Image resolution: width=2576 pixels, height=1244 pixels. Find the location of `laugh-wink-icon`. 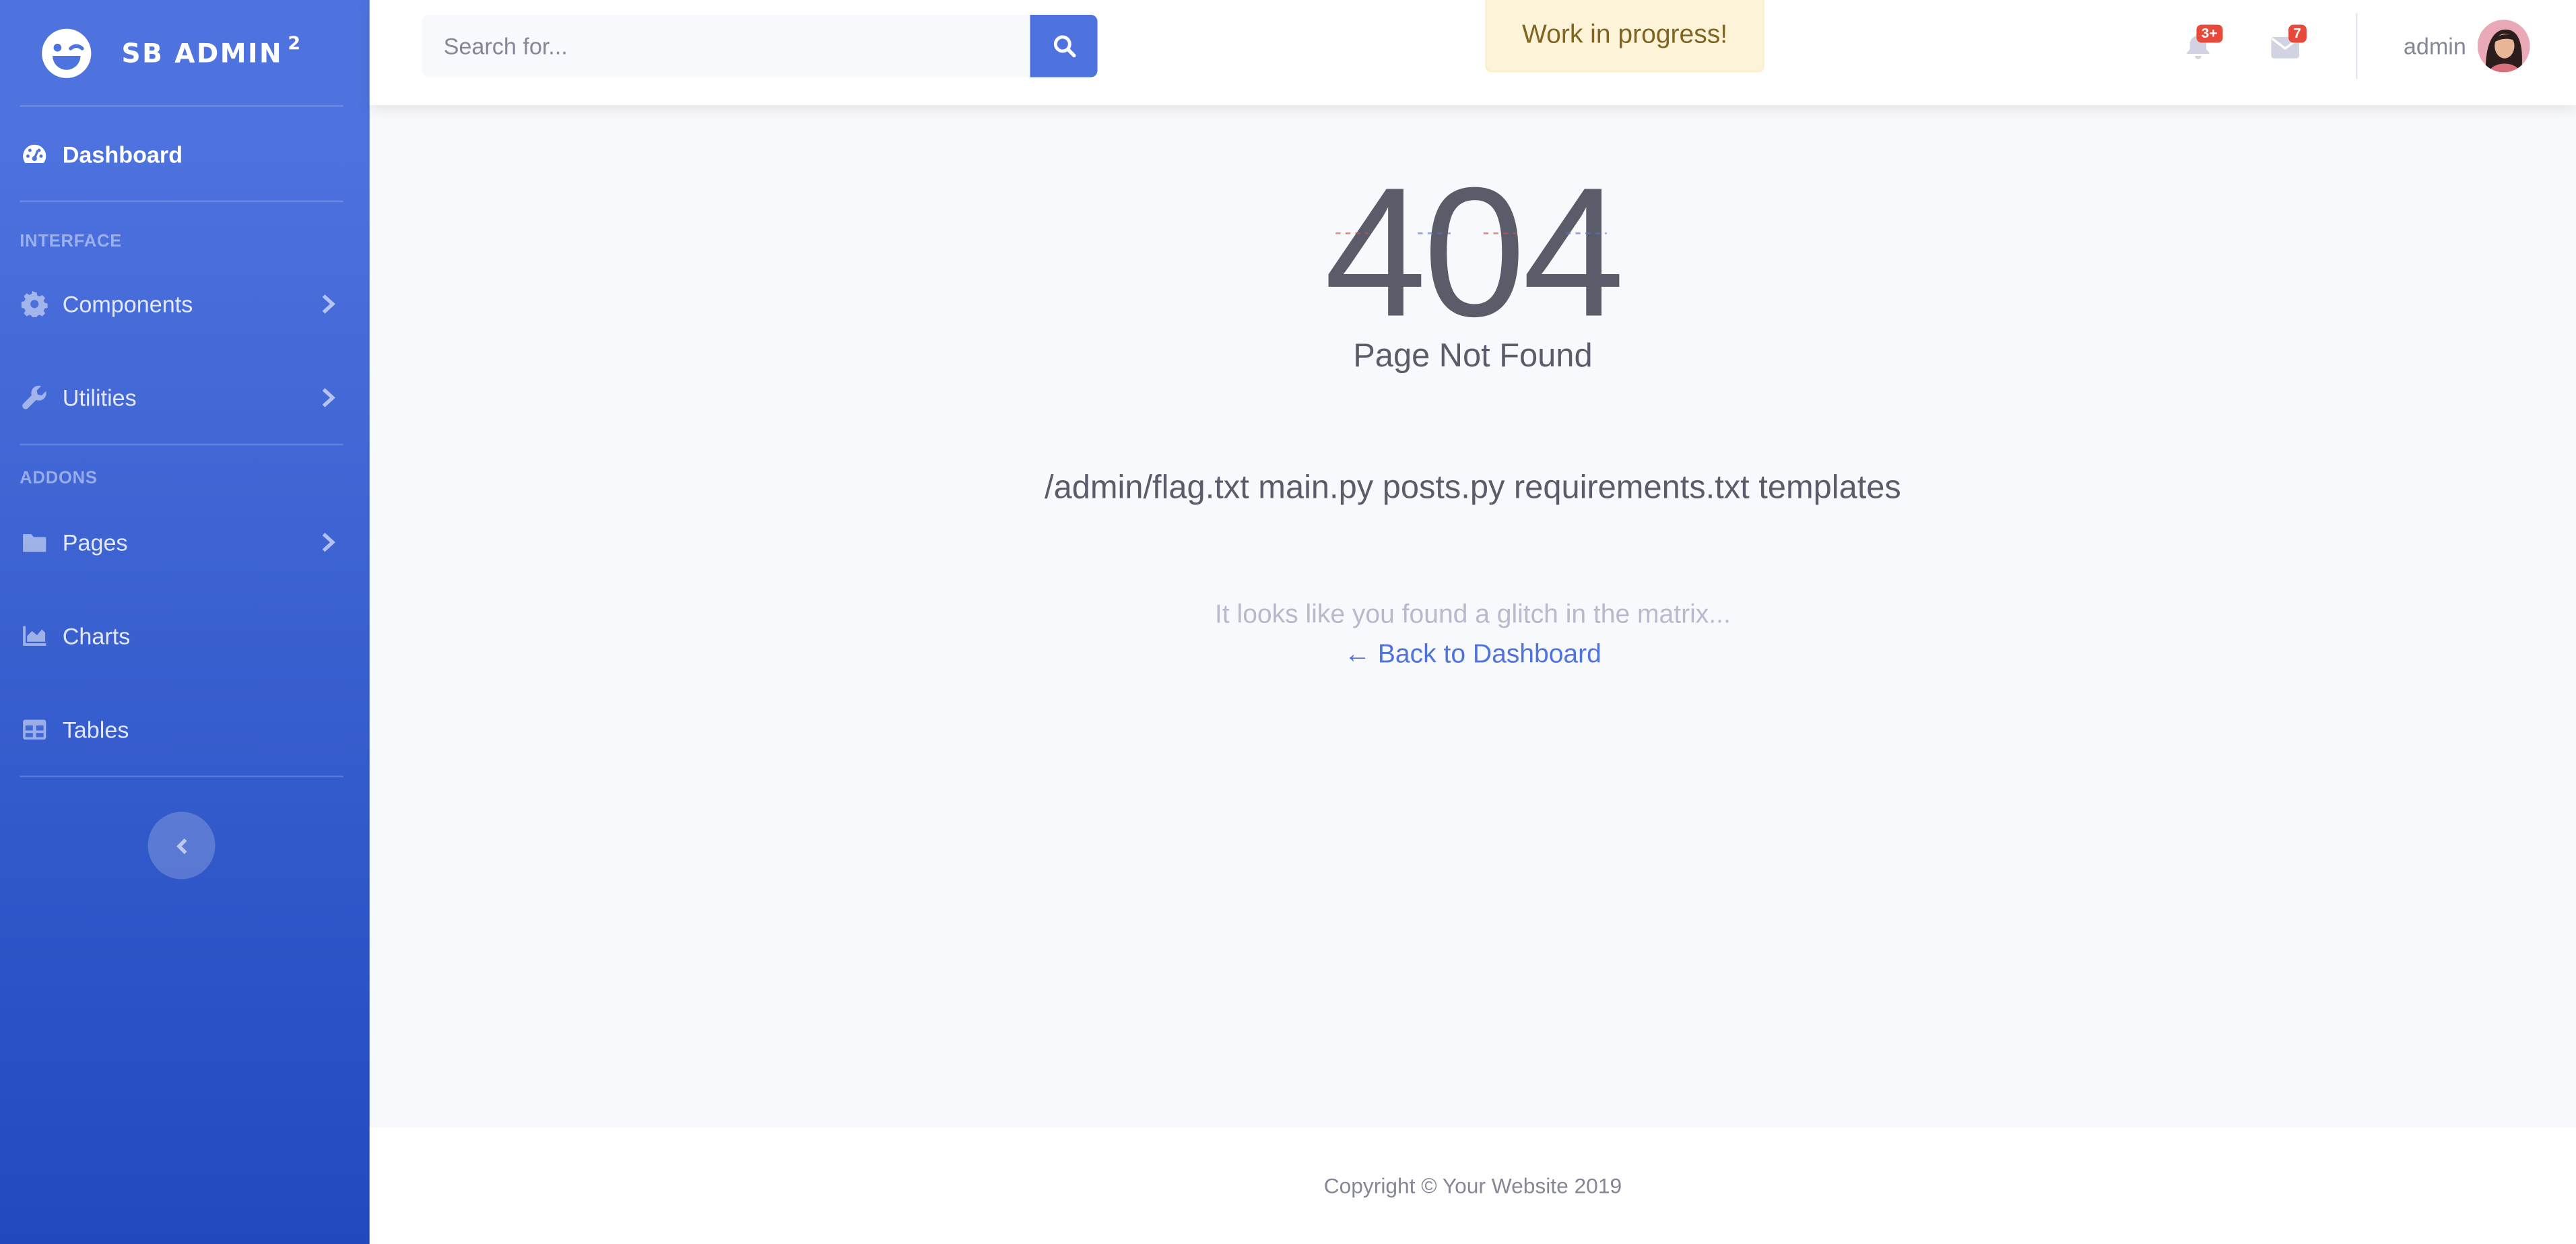

laugh-wink-icon is located at coordinates (67, 52).